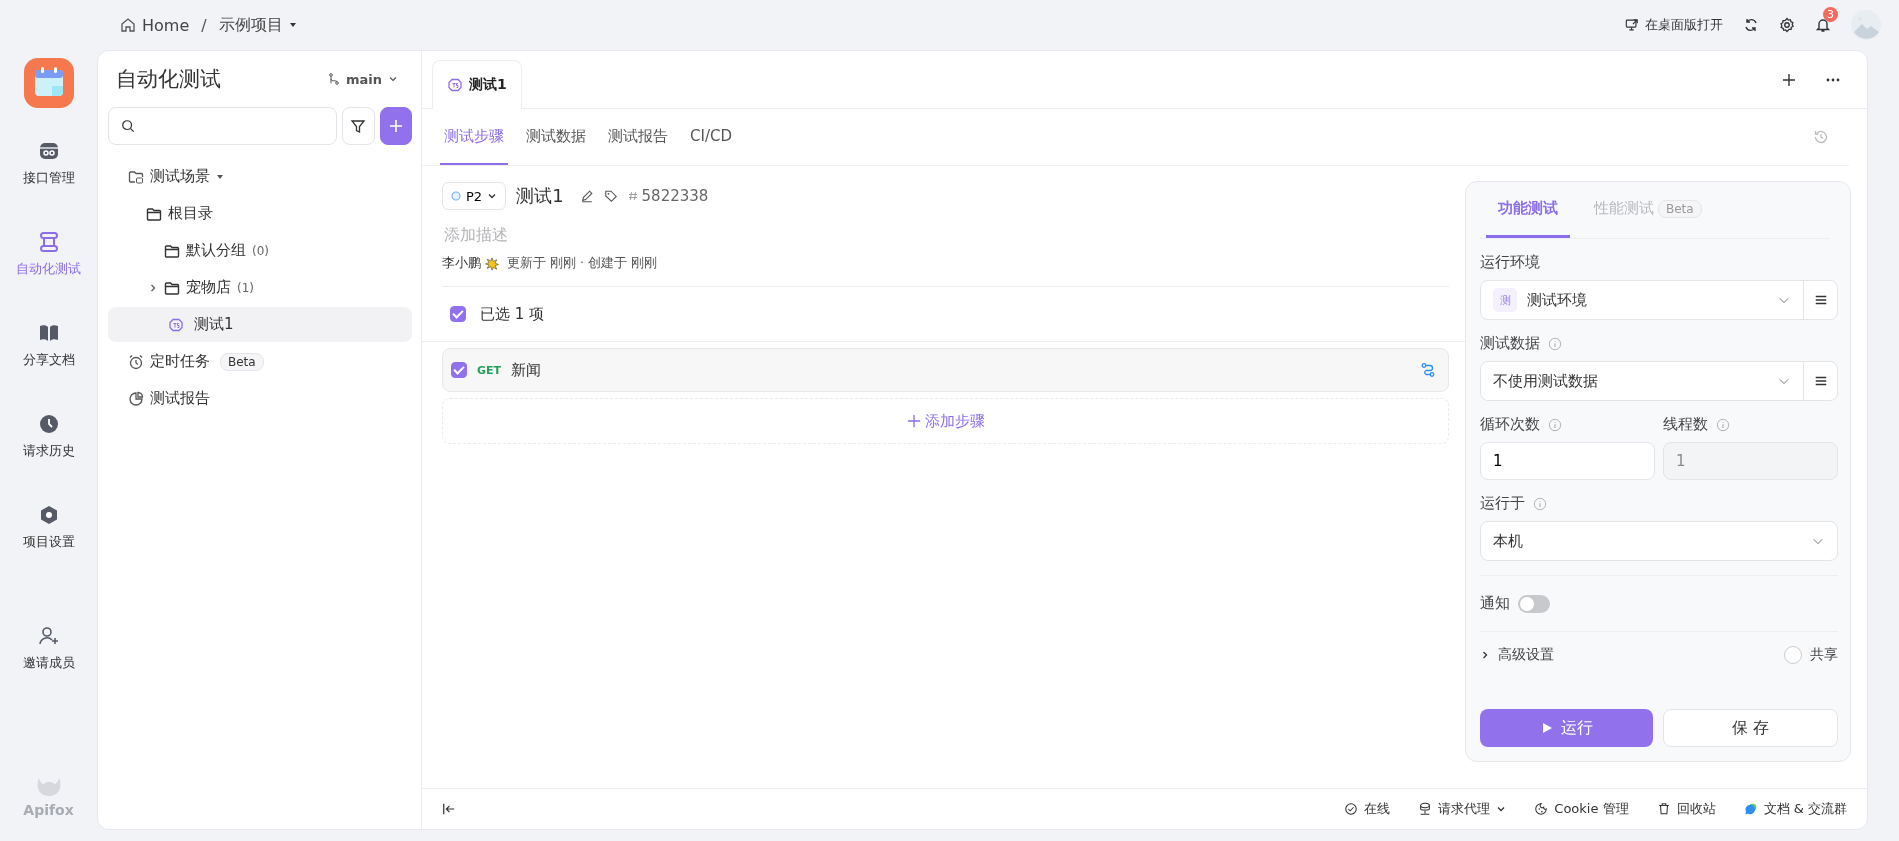 The image size is (1899, 841). What do you see at coordinates (48, 254) in the screenshot?
I see `rail-item: 自动化测试` at bounding box center [48, 254].